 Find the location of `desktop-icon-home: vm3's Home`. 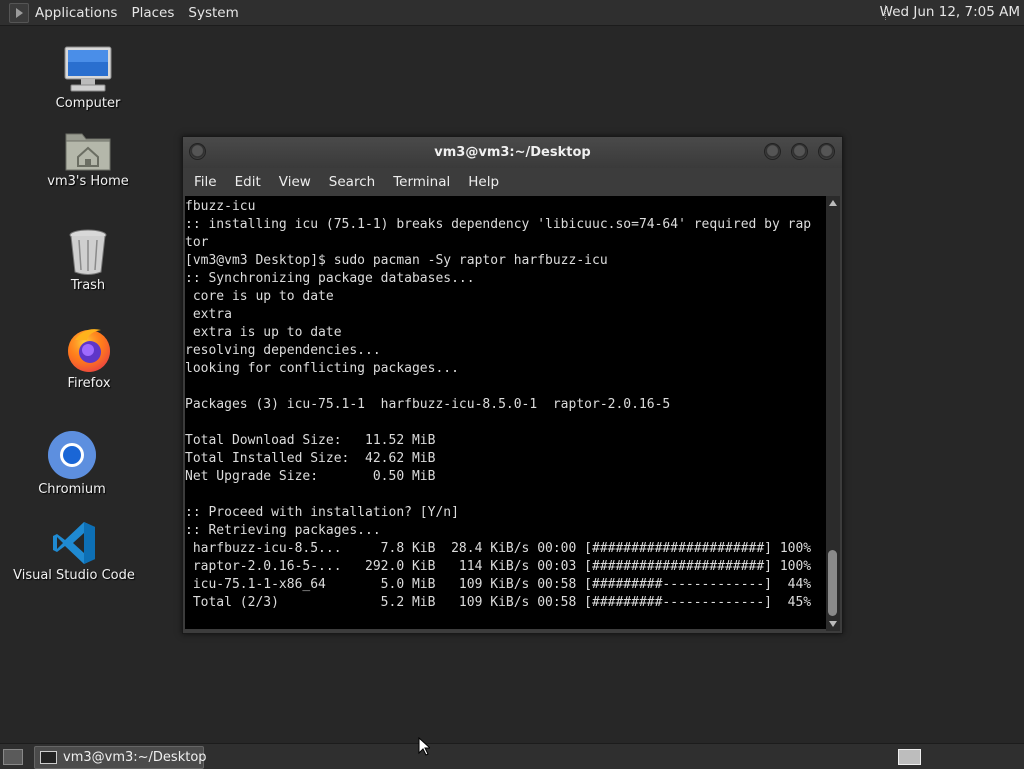

desktop-icon-home: vm3's Home is located at coordinates (88, 158).